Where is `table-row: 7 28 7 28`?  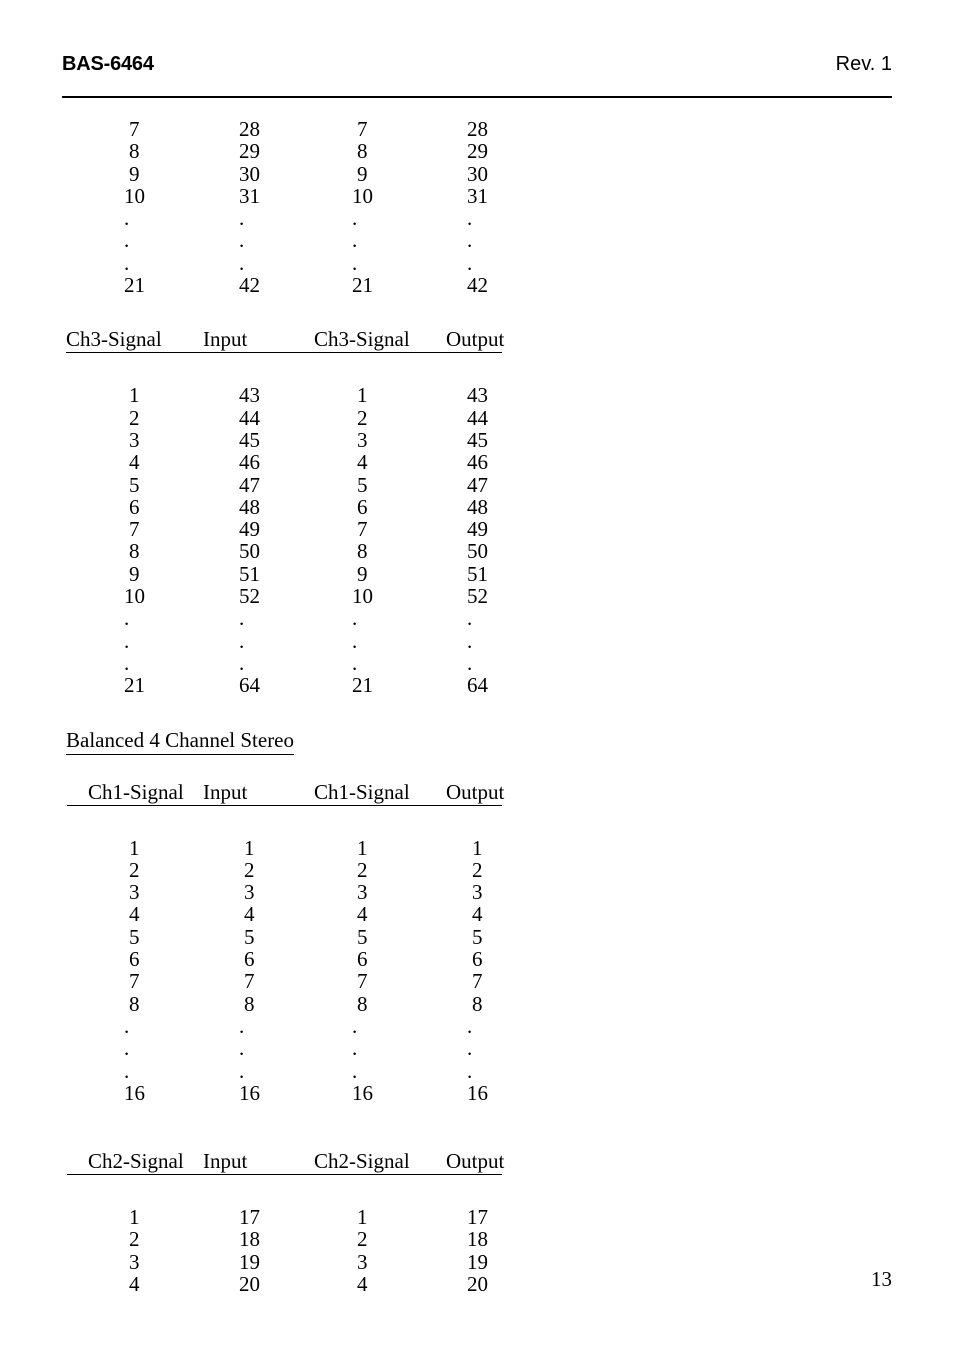
table-row: 7 28 7 28 is located at coordinates (477, 129).